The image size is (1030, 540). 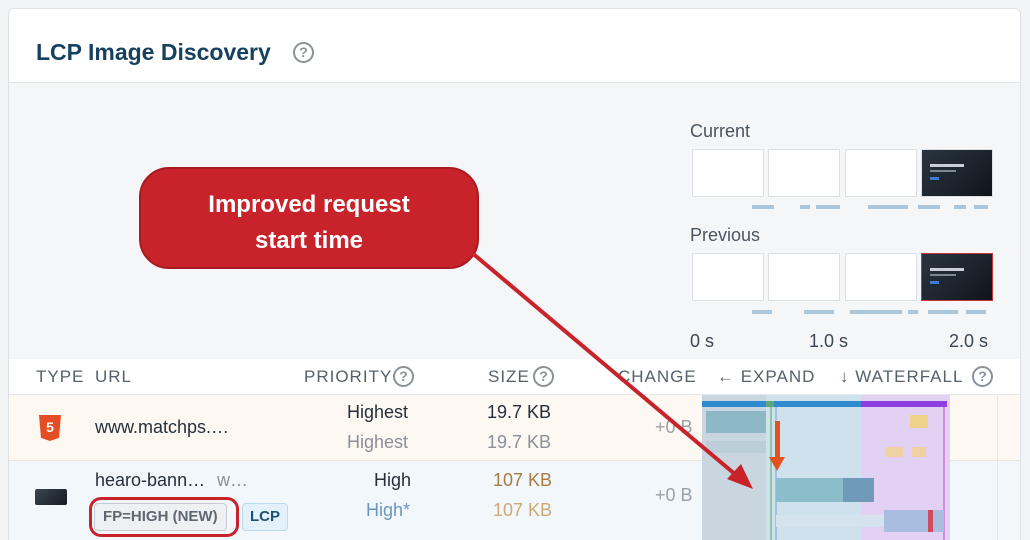 I want to click on column-type: TYPE, so click(x=60, y=376).